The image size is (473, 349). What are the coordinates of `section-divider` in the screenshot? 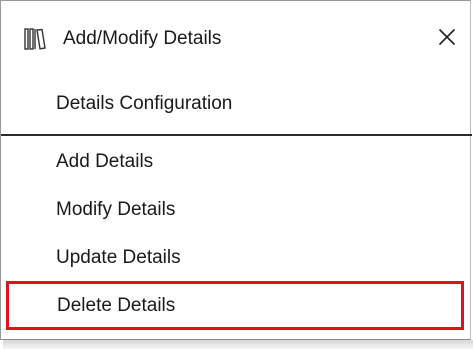 It's located at (236, 135).